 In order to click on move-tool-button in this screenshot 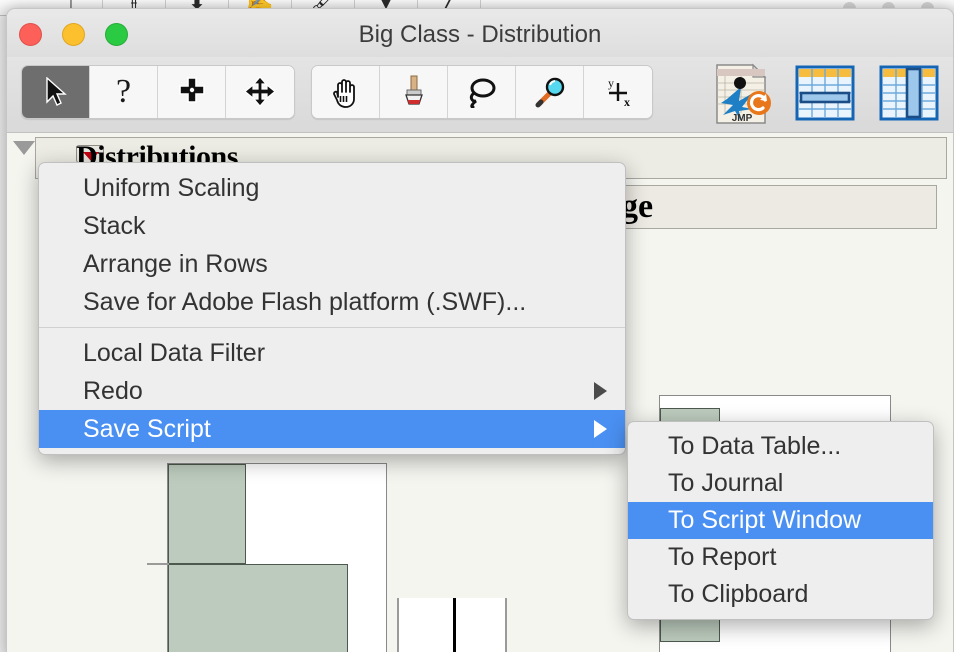, I will do `click(260, 92)`.